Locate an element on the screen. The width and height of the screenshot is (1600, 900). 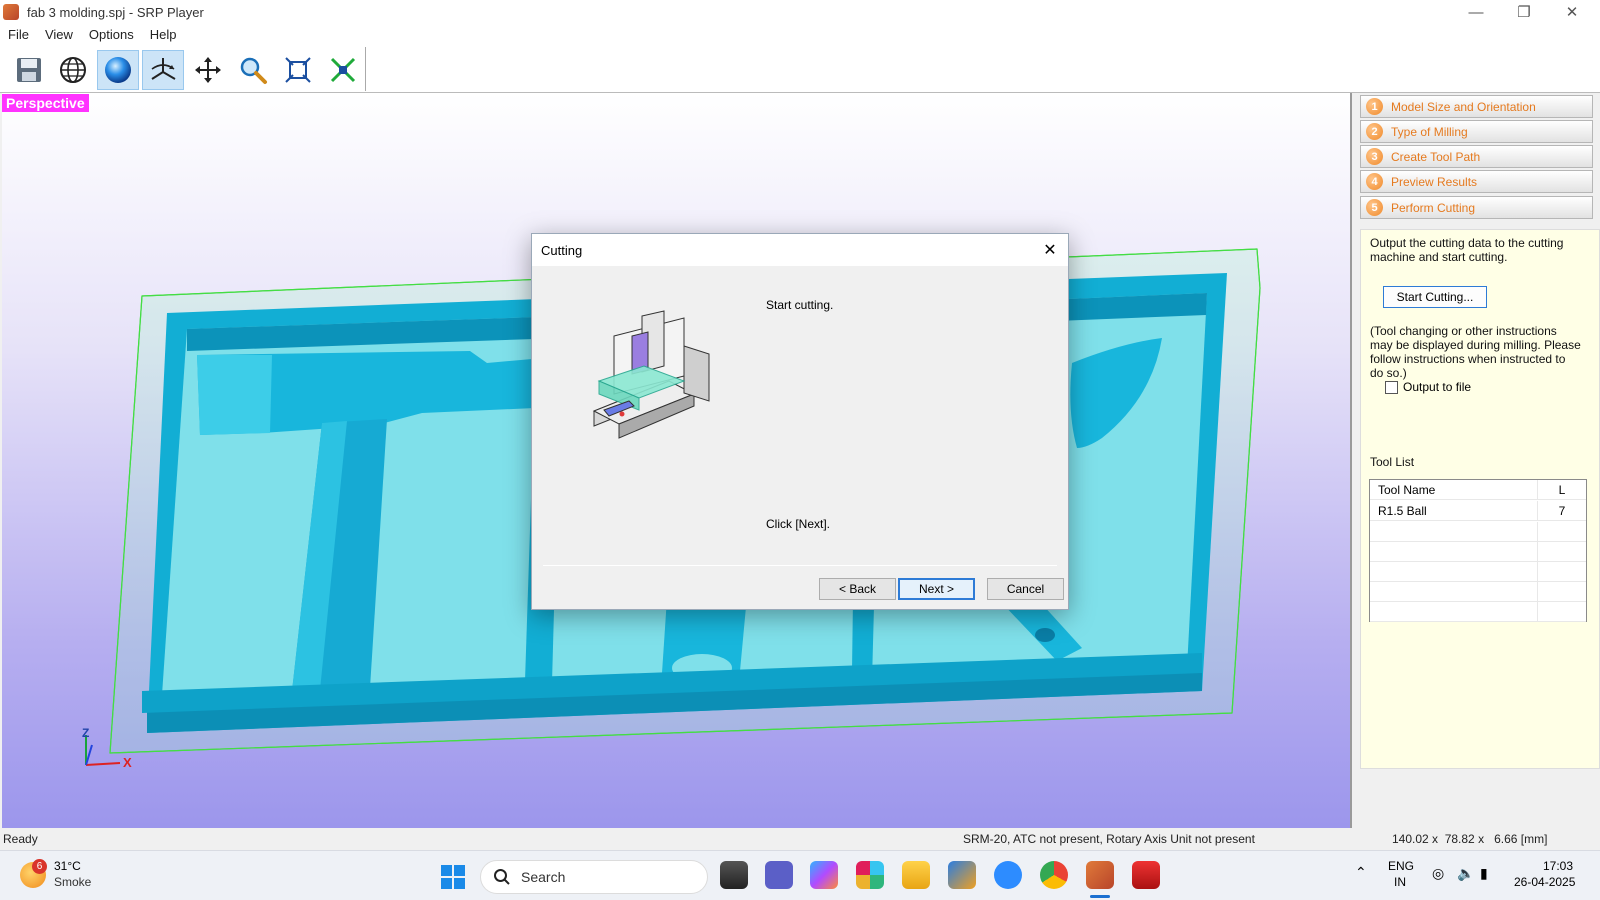
save-icon is located at coordinates (29, 70).